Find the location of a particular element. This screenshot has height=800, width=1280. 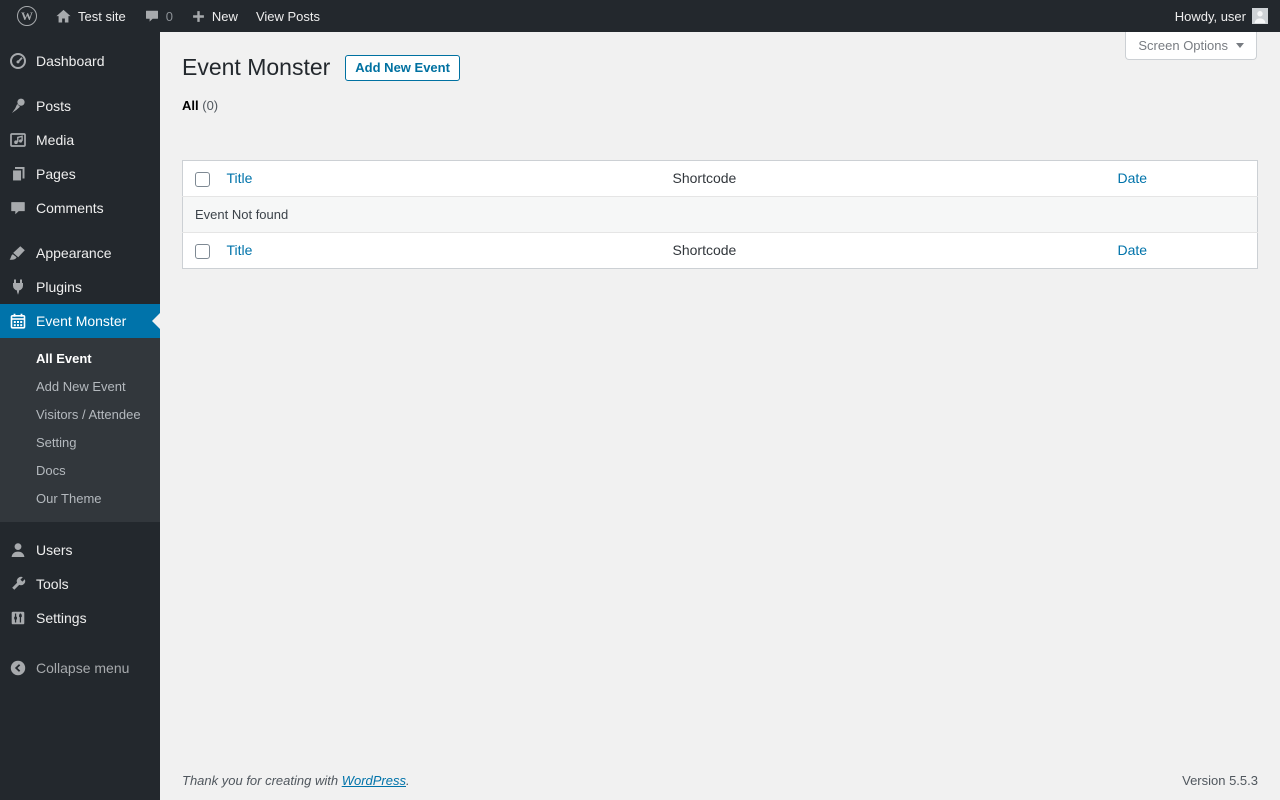

settings-sliders-icon is located at coordinates (18, 618).